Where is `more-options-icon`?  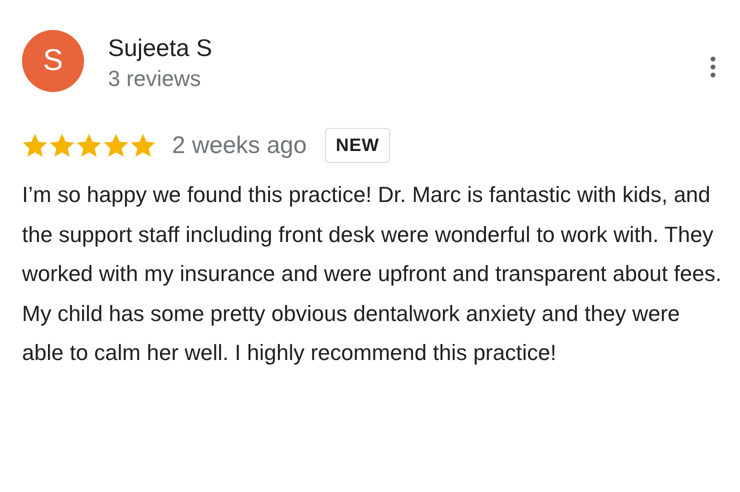 more-options-icon is located at coordinates (713, 67).